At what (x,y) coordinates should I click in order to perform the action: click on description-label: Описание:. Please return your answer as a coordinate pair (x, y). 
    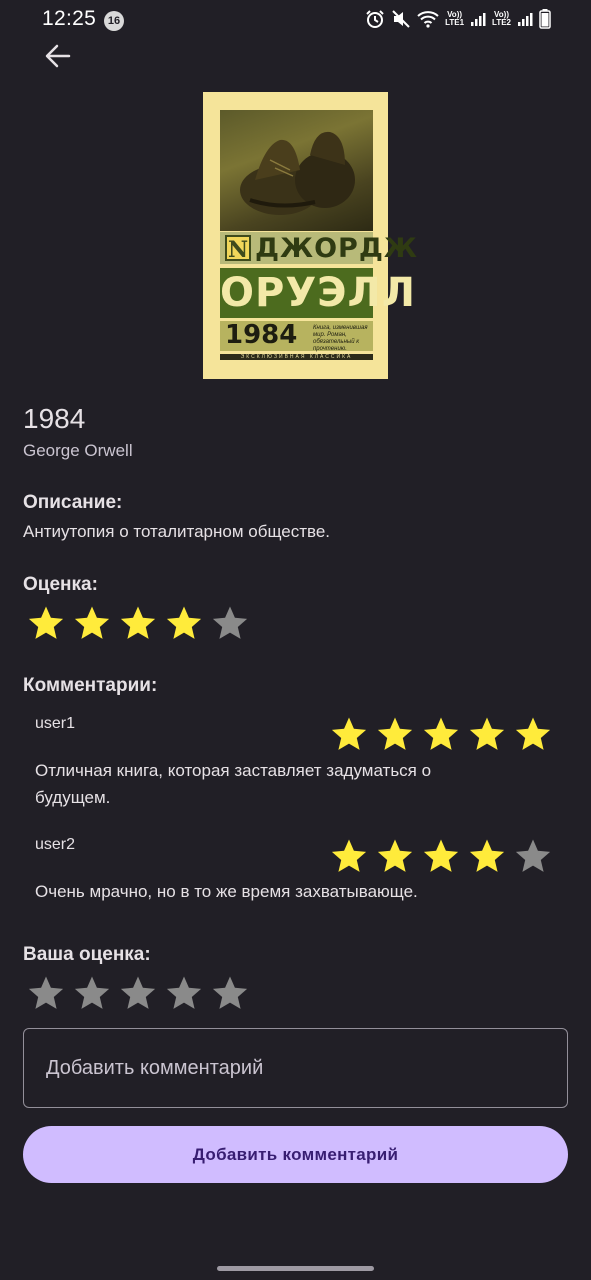
    Looking at the image, I should click on (73, 502).